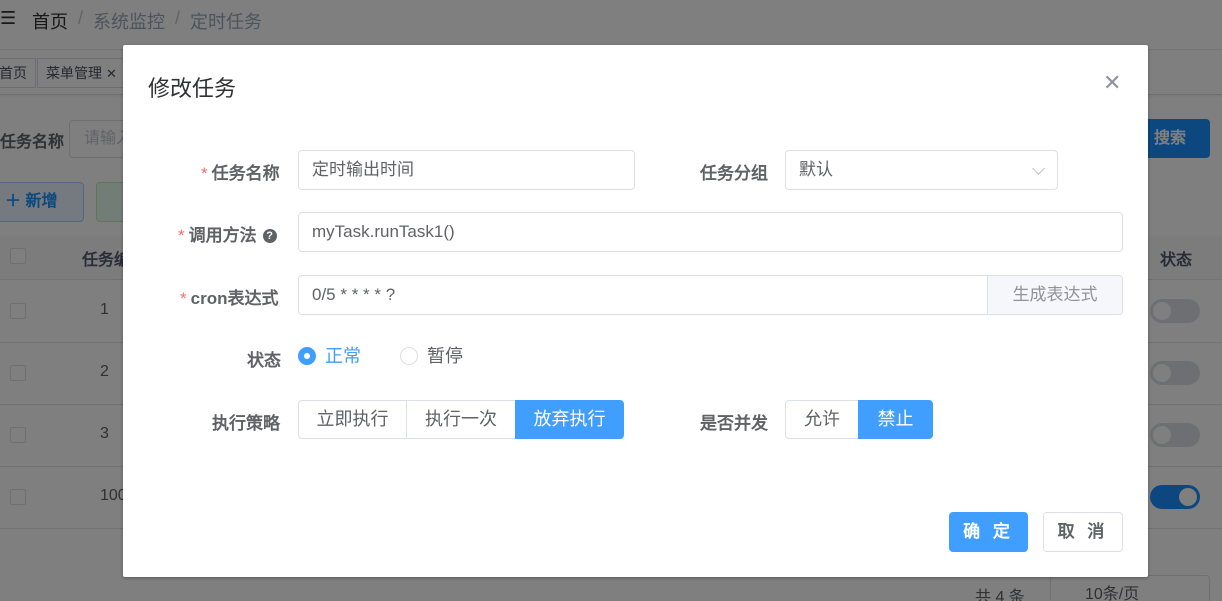  Describe the element at coordinates (352, 419) in the screenshot. I see `misfire-option-immediate: 立即执行` at that location.